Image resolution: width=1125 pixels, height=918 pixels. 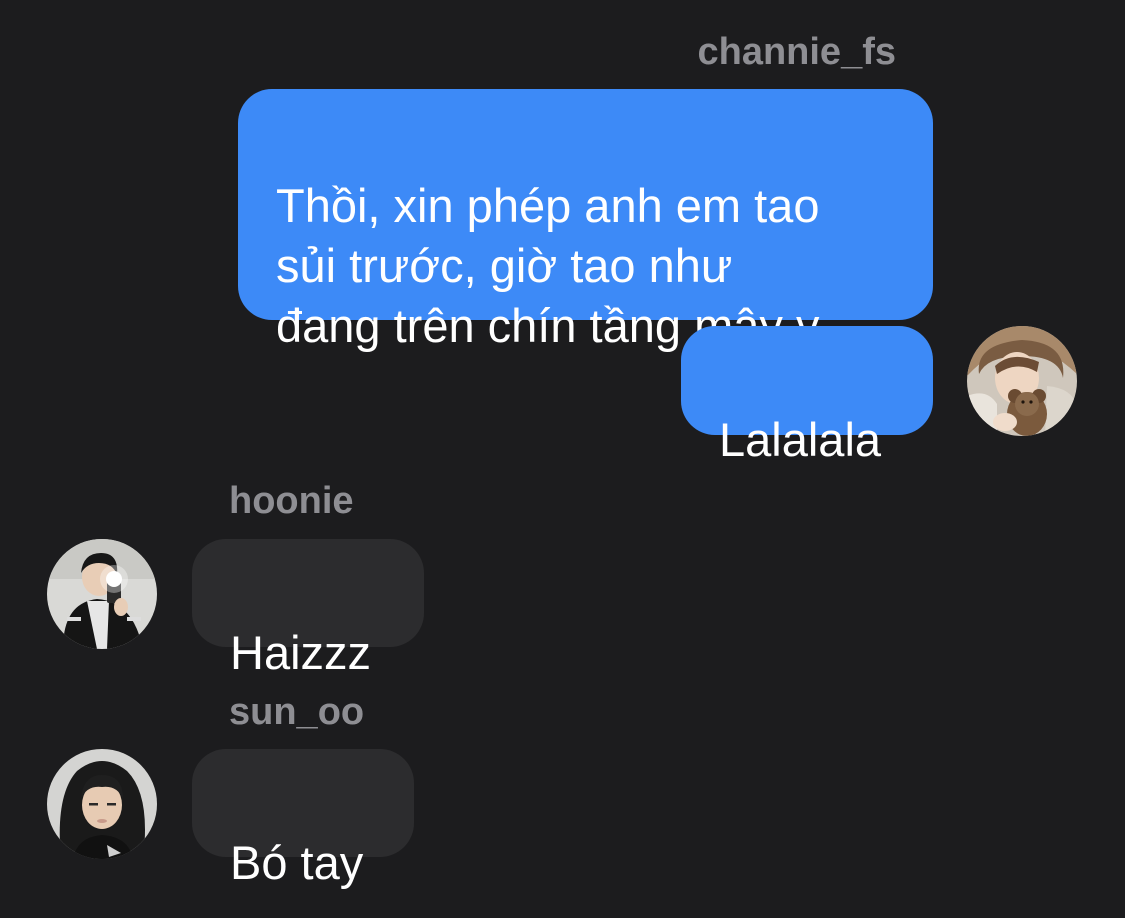 I want to click on sender-name-hoonie: hoonie, so click(x=291, y=501).